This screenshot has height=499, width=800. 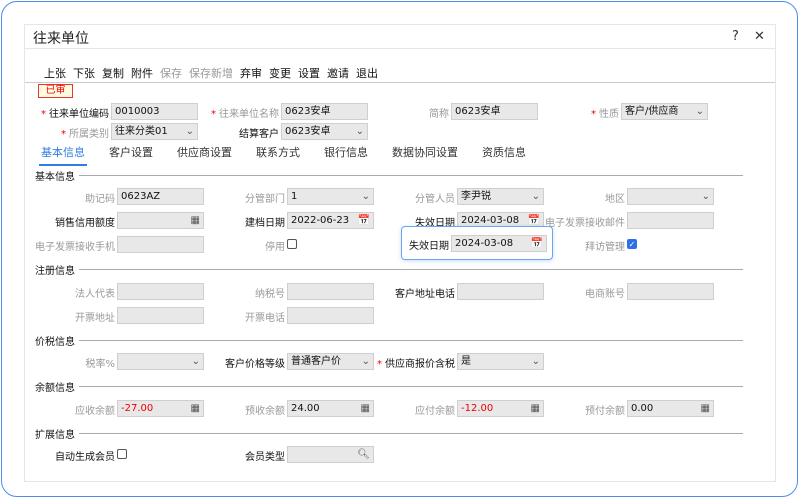 What do you see at coordinates (154, 131) in the screenshot?
I see `category-select: 往来分类01 ⌄` at bounding box center [154, 131].